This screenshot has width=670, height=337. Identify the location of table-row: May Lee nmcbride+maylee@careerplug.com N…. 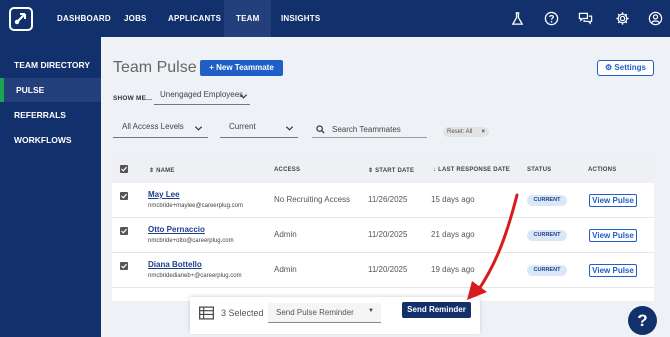
(383, 200).